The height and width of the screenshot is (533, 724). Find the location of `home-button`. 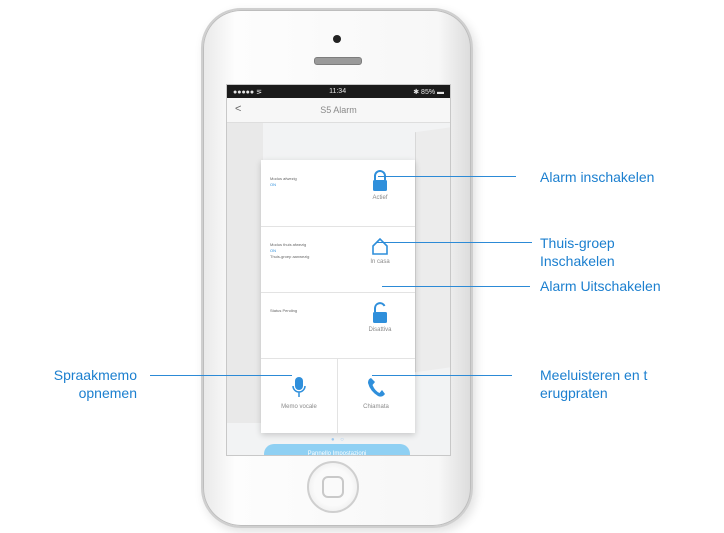

home-button is located at coordinates (333, 487).